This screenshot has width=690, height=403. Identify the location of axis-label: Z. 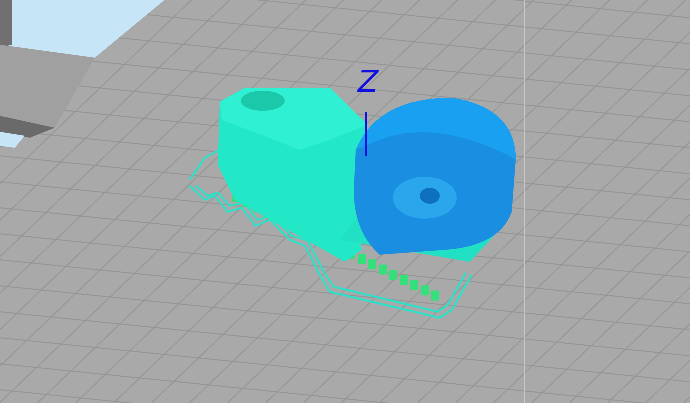
(368, 83).